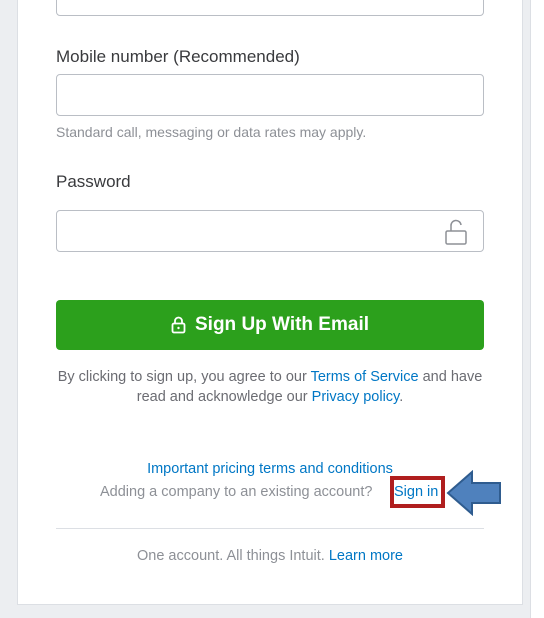 This screenshot has width=544, height=618. What do you see at coordinates (270, 95) in the screenshot?
I see `mobile-number-field` at bounding box center [270, 95].